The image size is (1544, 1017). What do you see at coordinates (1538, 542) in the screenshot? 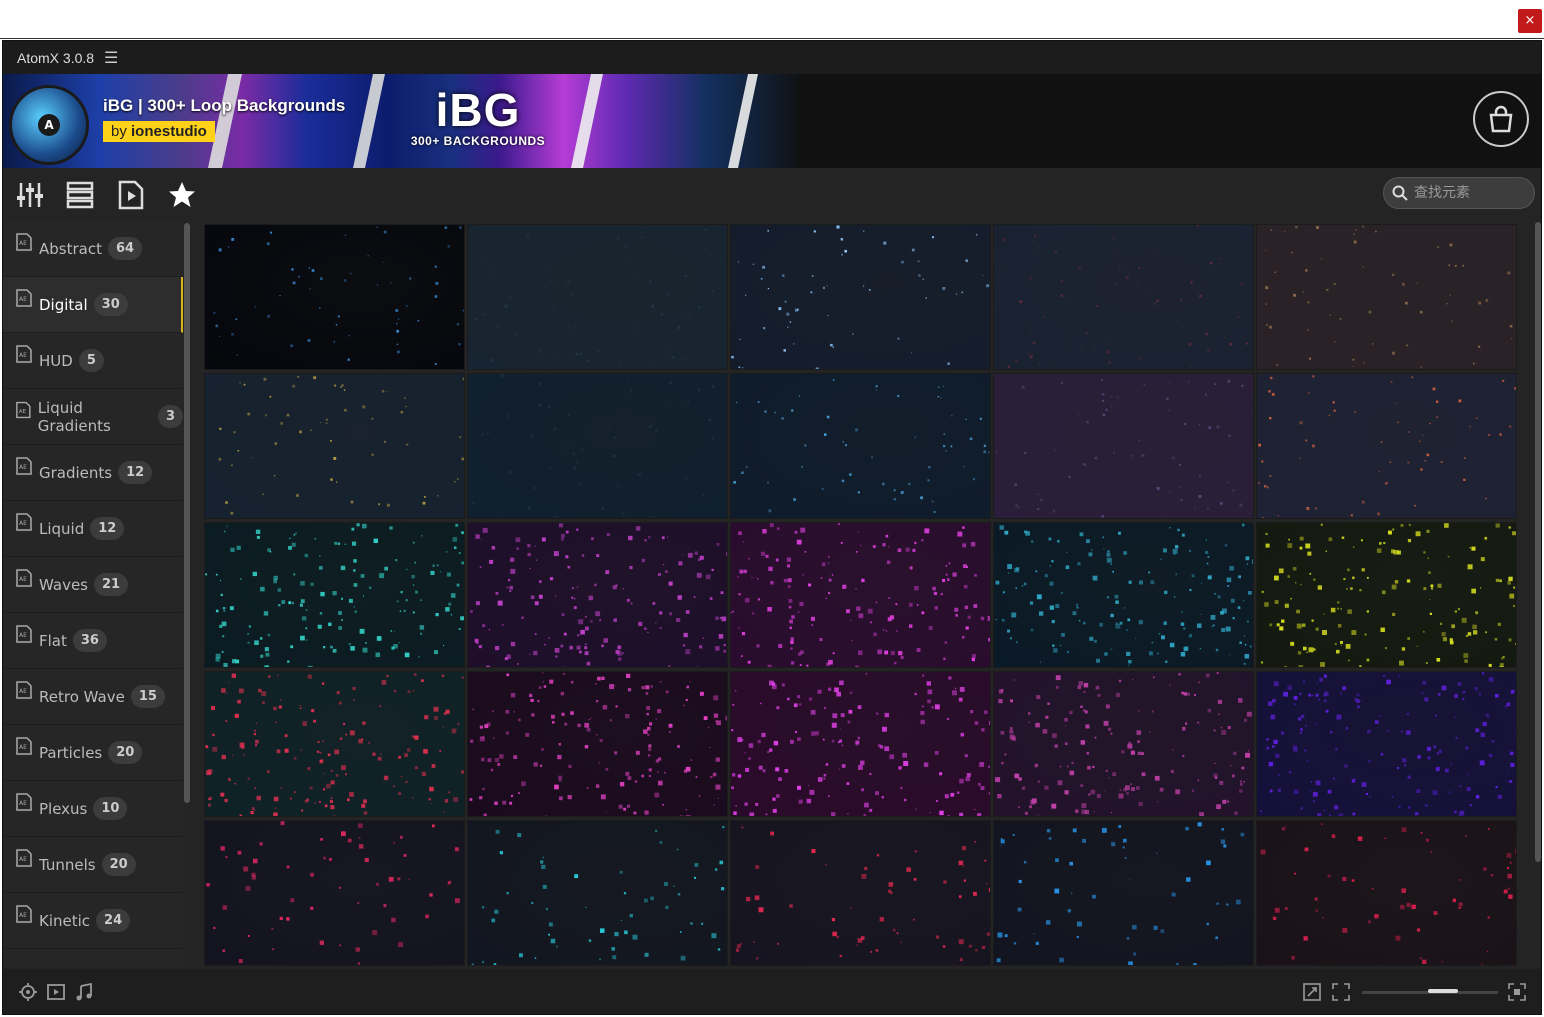
I see `grid-scrollbar` at bounding box center [1538, 542].